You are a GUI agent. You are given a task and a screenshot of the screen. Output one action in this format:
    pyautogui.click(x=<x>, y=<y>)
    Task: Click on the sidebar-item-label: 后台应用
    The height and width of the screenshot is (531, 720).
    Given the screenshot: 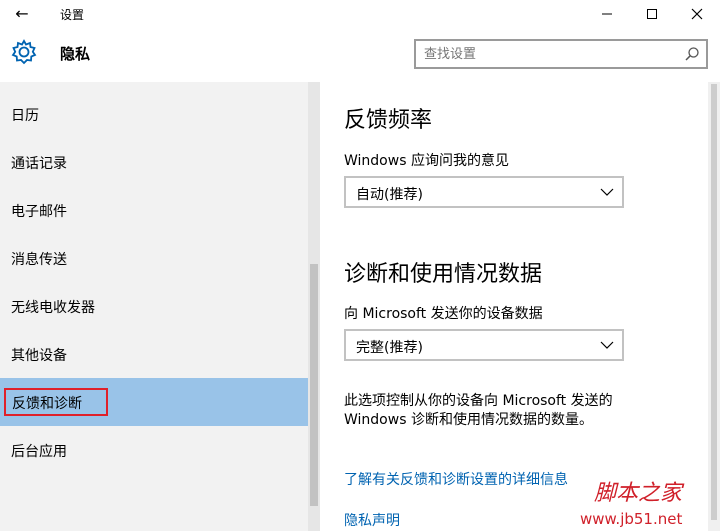 What is the action you would take?
    pyautogui.click(x=39, y=452)
    